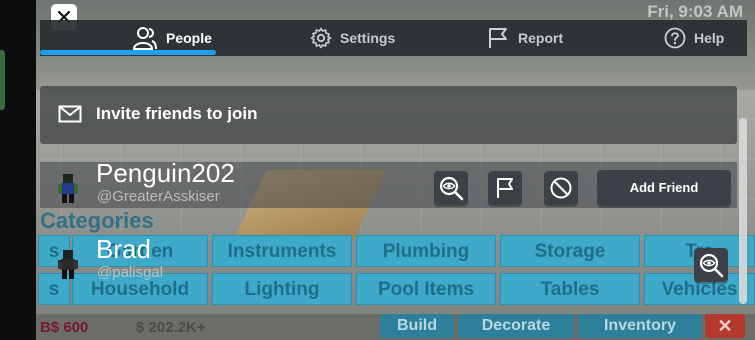 This screenshot has height=340, width=755. What do you see at coordinates (158, 196) in the screenshot?
I see `player-handle: @GreaterAsskiser` at bounding box center [158, 196].